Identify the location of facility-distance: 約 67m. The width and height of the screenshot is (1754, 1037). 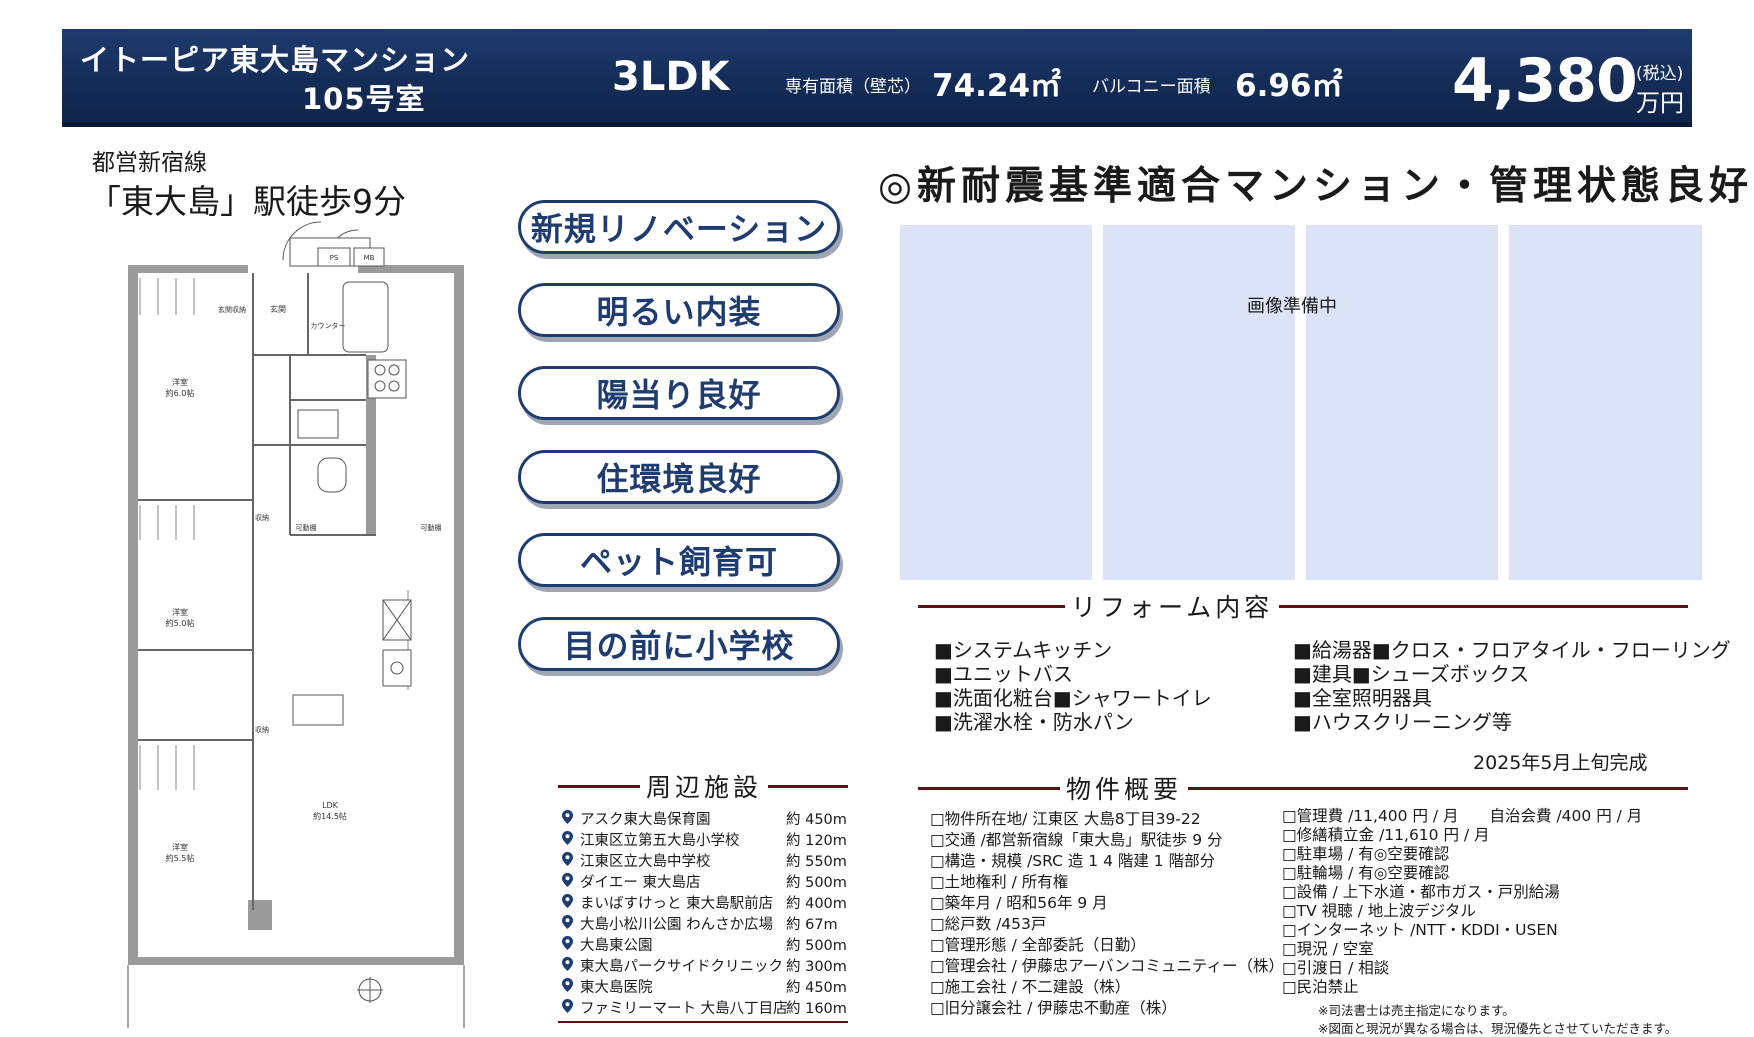
(812, 925).